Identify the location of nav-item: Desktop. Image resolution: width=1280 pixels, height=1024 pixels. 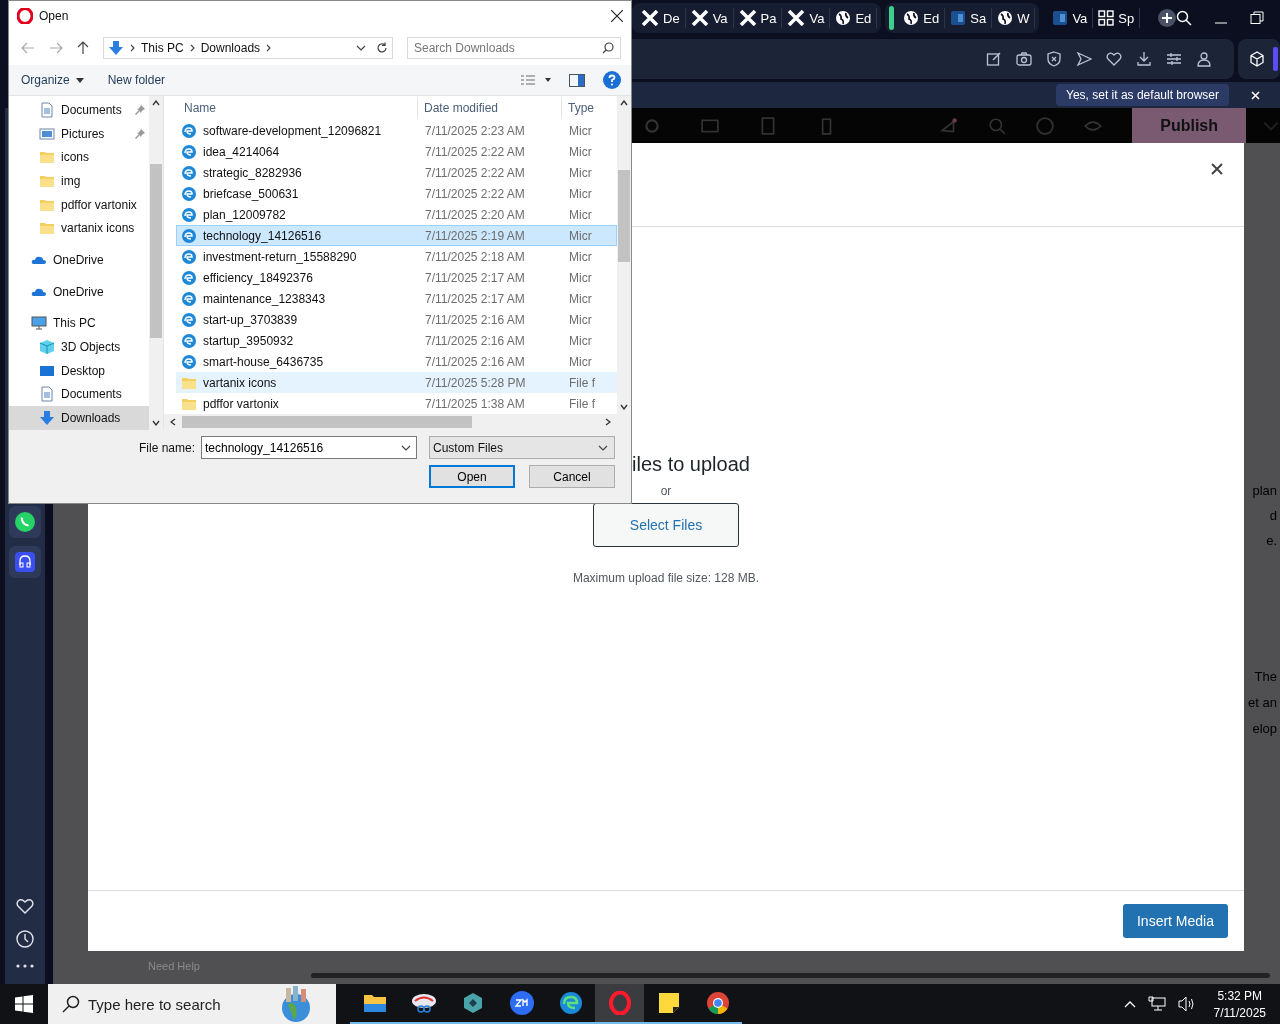
(79, 370).